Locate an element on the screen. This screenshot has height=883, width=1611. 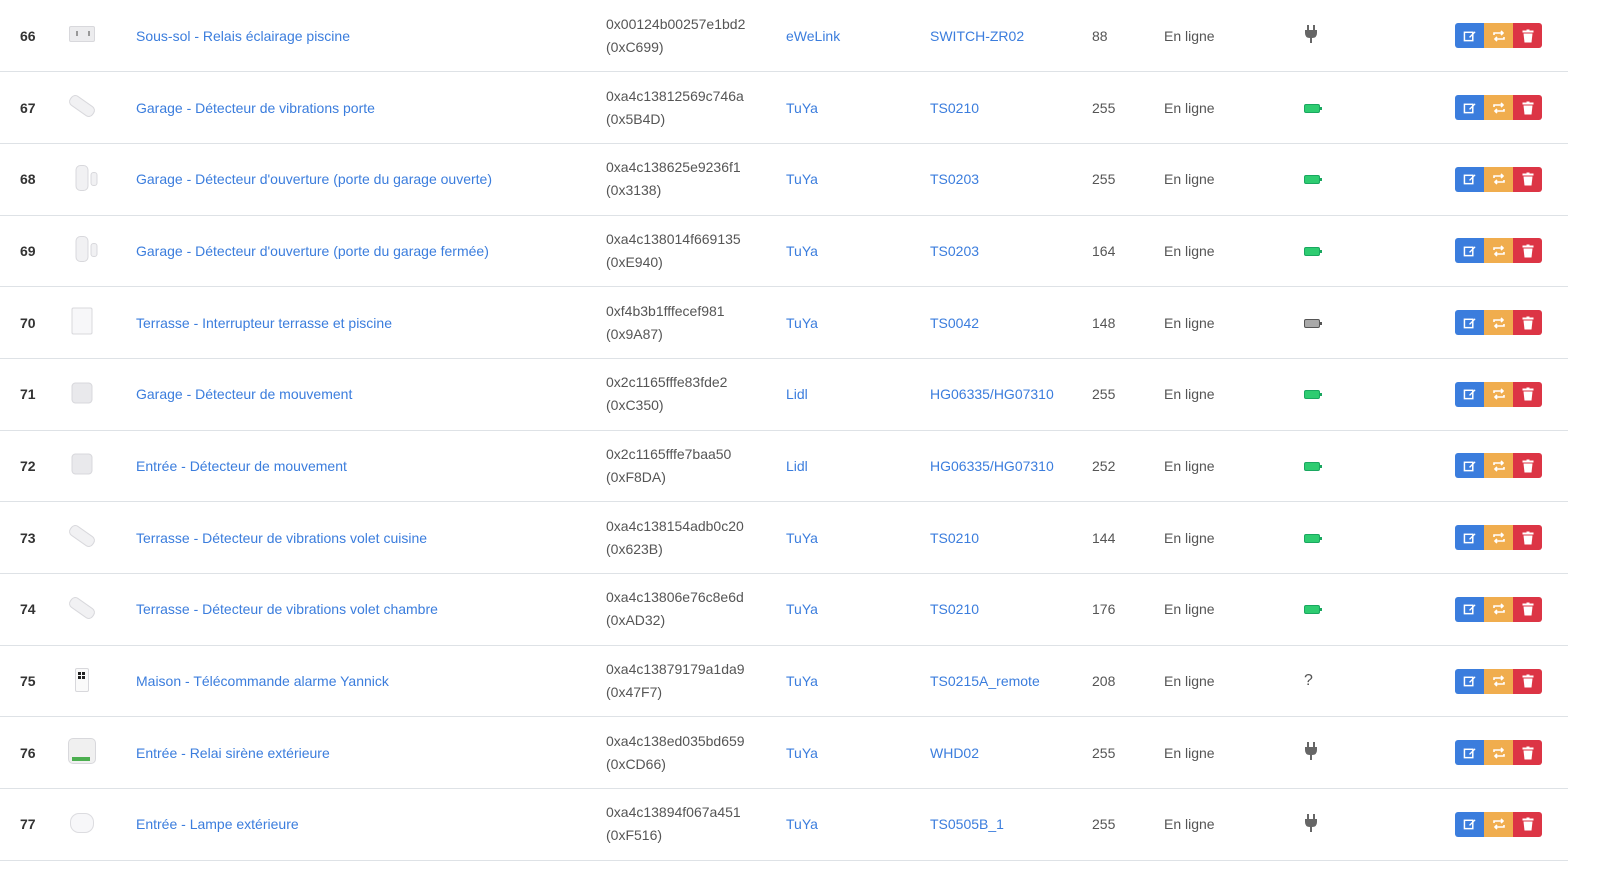
device-lqi: 144 is located at coordinates (1104, 537).